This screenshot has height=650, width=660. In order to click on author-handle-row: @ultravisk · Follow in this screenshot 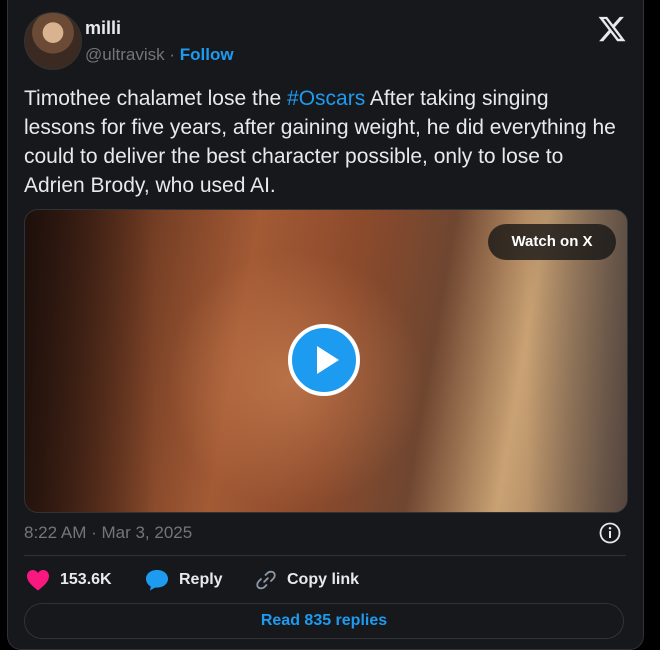, I will do `click(159, 55)`.